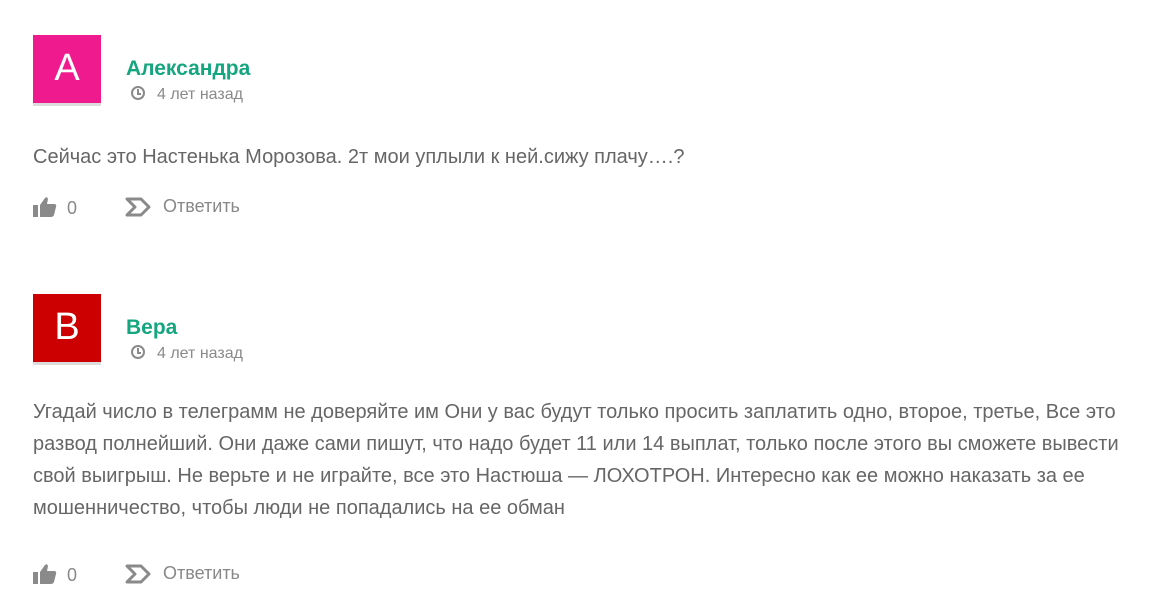 Image resolution: width=1174 pixels, height=594 pixels. I want to click on comment-author: Вера, so click(152, 327).